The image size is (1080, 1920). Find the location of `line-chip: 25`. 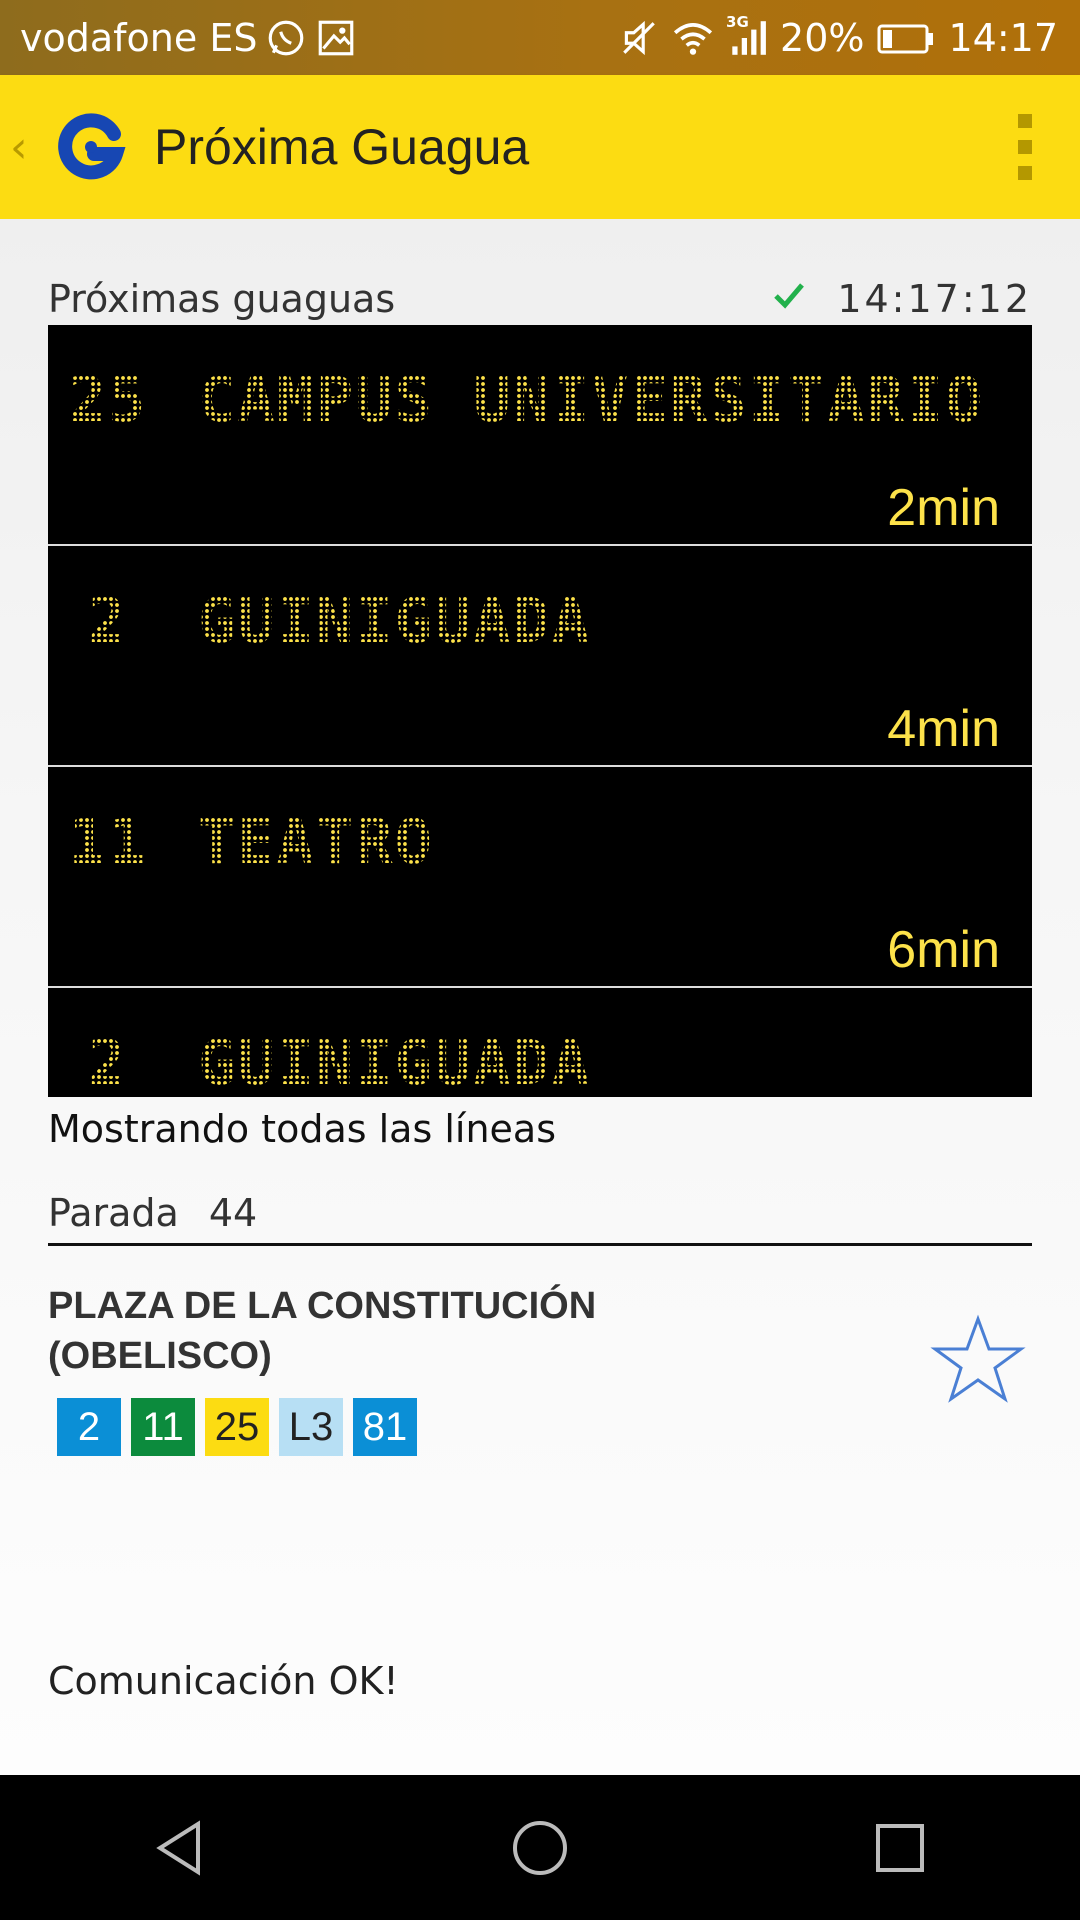

line-chip: 25 is located at coordinates (237, 1427).